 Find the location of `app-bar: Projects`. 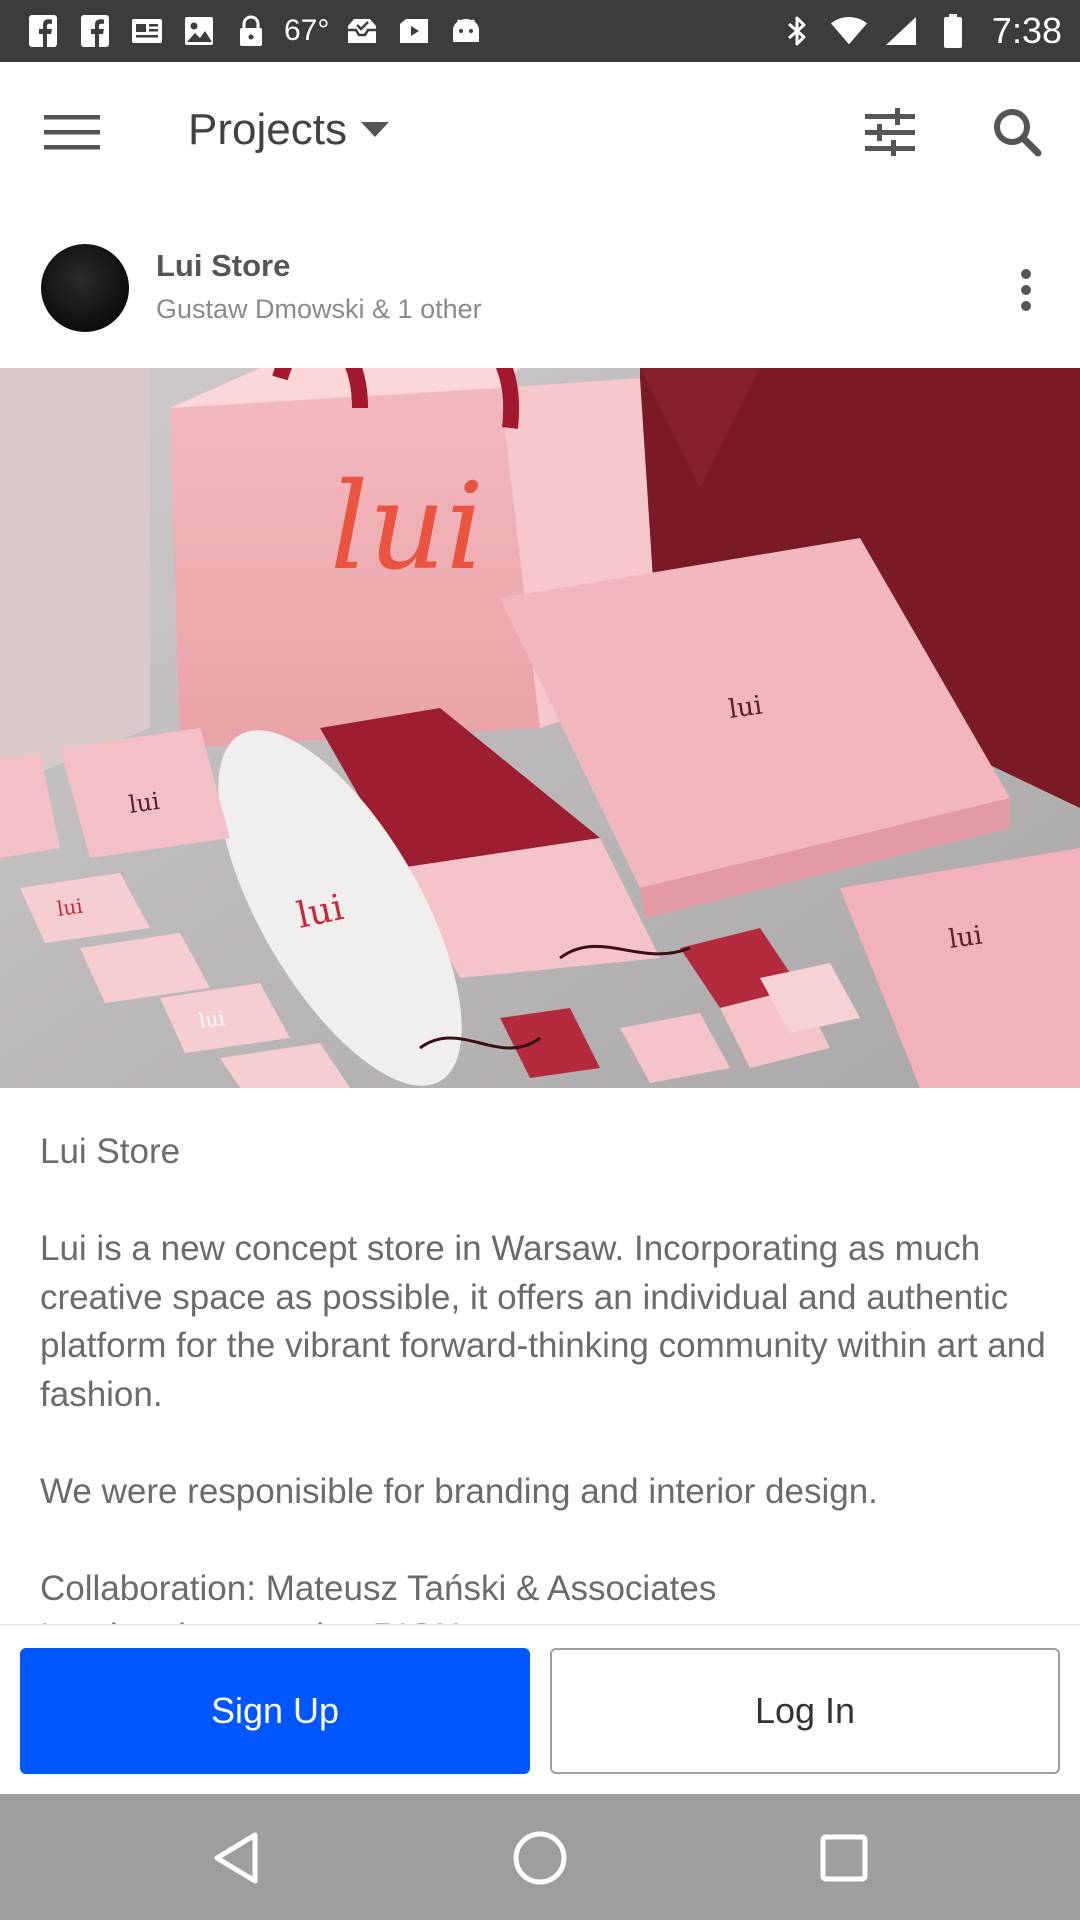

app-bar: Projects is located at coordinates (540, 136).